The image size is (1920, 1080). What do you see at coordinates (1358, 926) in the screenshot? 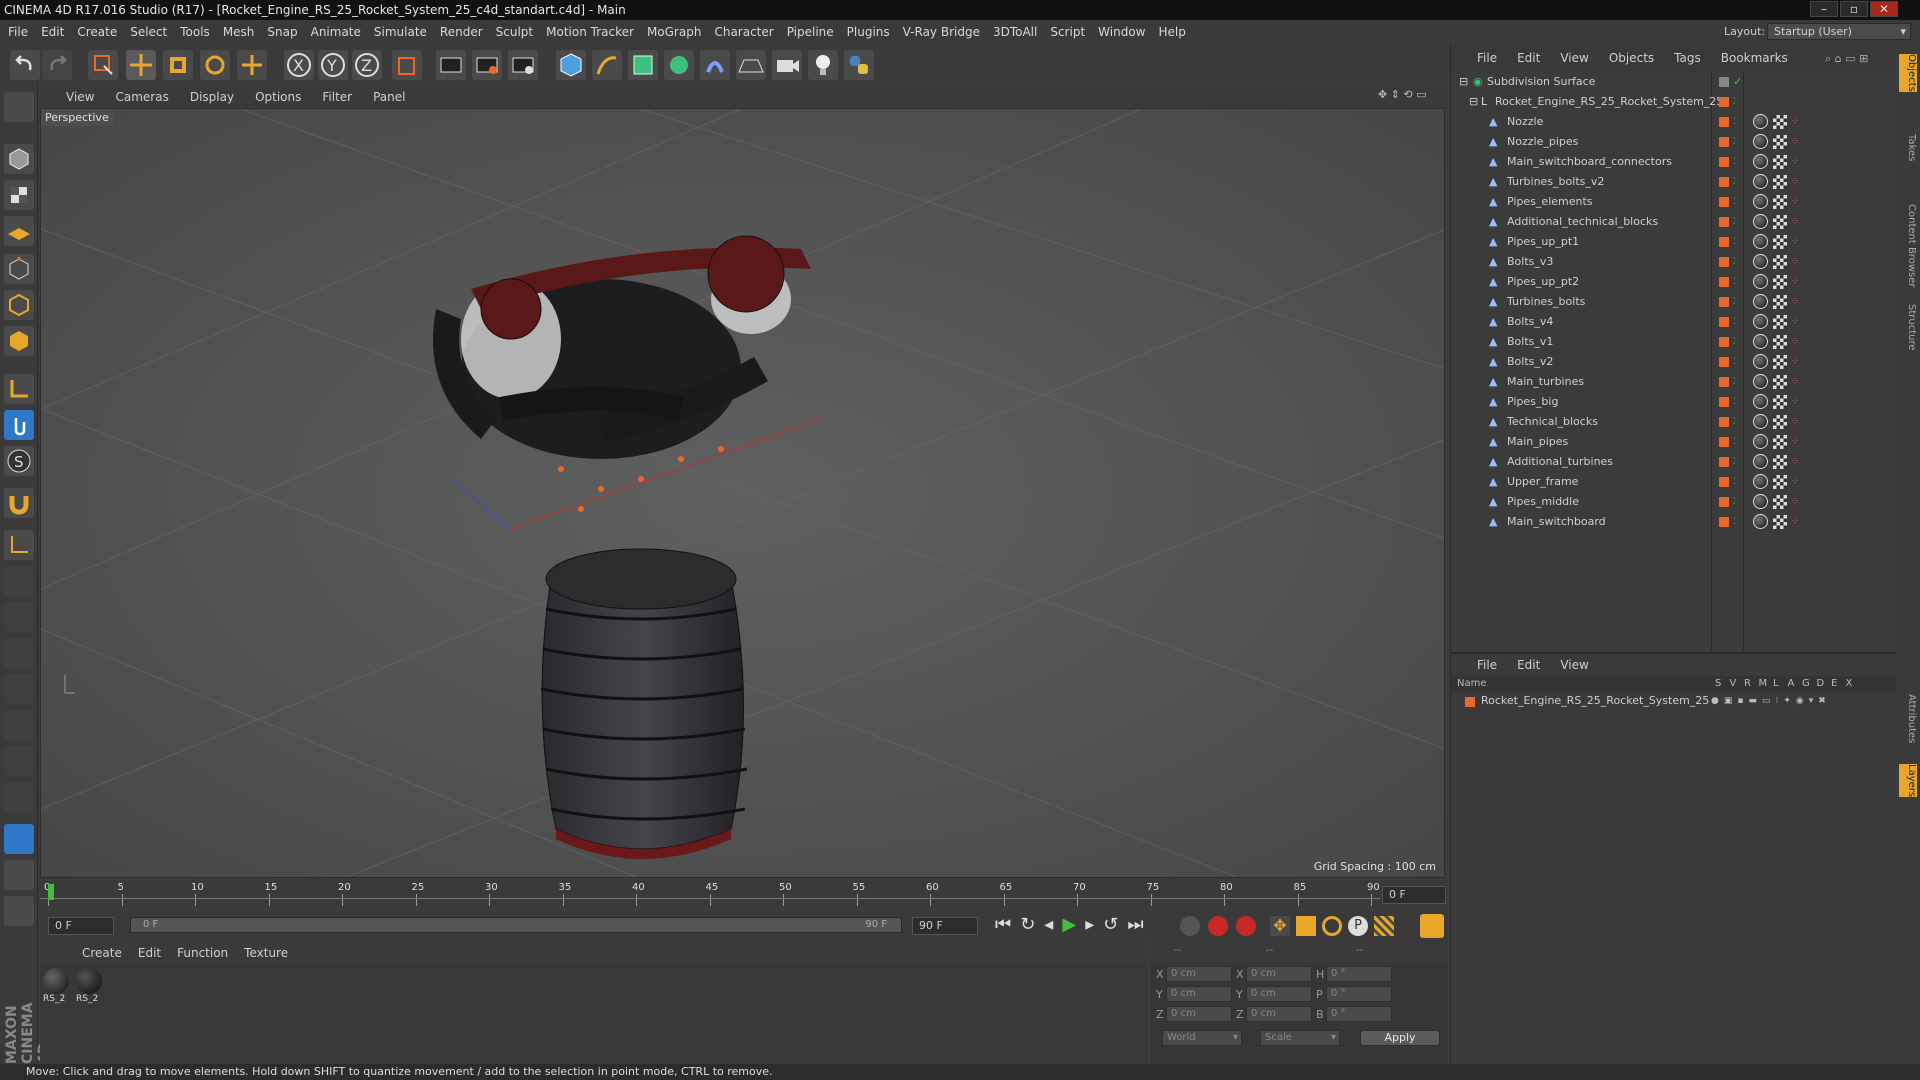
I see `keyframe-param-icon: P` at bounding box center [1358, 926].